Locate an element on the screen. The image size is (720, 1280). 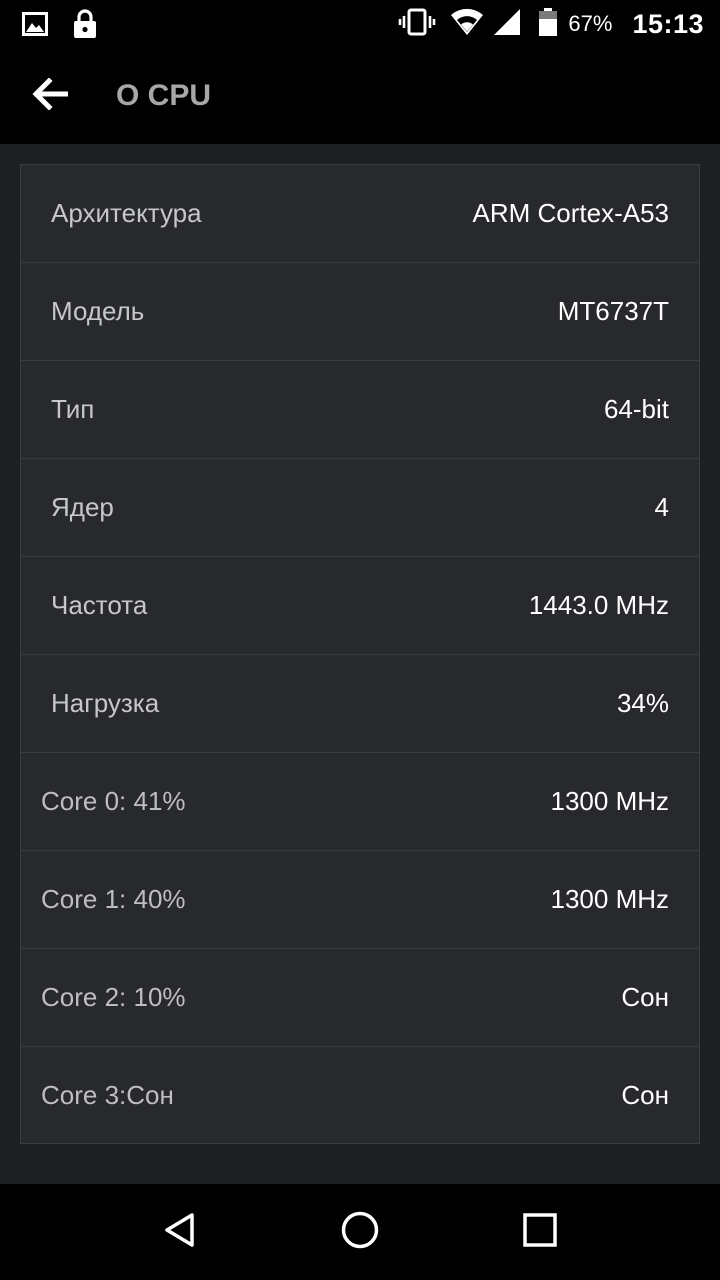
info-row-core-2: Core 2: 10% Сон is located at coordinates (360, 998).